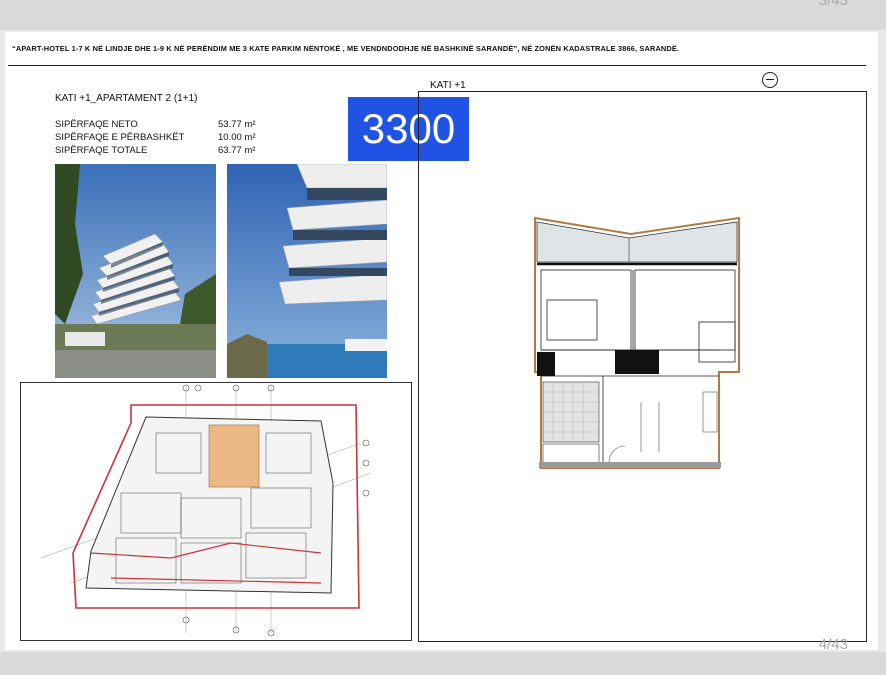 The height and width of the screenshot is (675, 886). Describe the element at coordinates (833, 4) in the screenshot. I see `page-counter-top: 3/43` at that location.